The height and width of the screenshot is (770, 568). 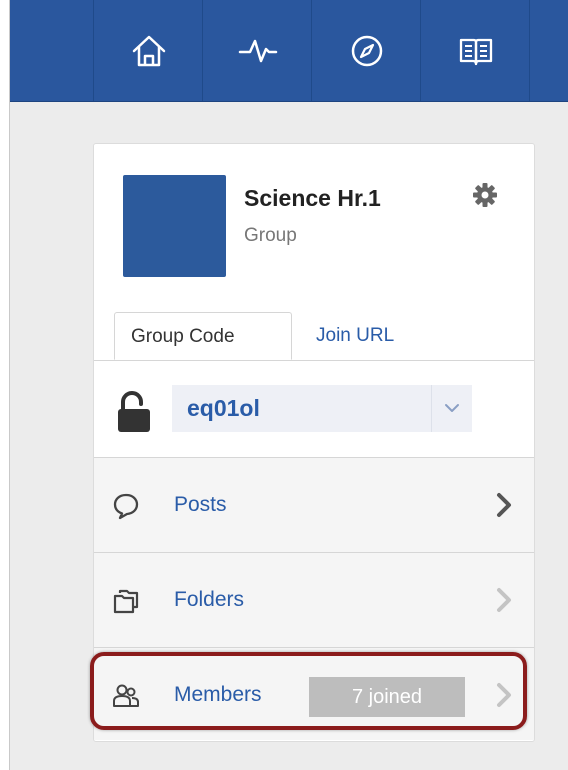 I want to click on group-code-row: eq01ol, so click(x=314, y=409).